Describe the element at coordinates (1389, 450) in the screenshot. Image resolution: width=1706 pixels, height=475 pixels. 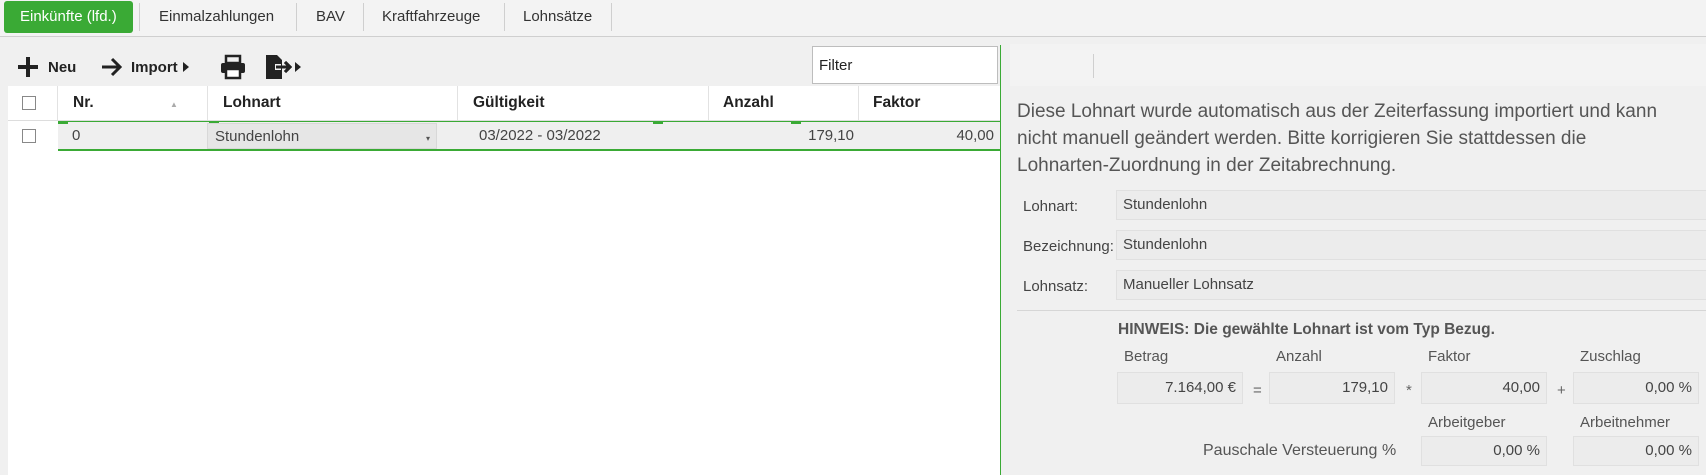
I see `percent-sign: %` at that location.